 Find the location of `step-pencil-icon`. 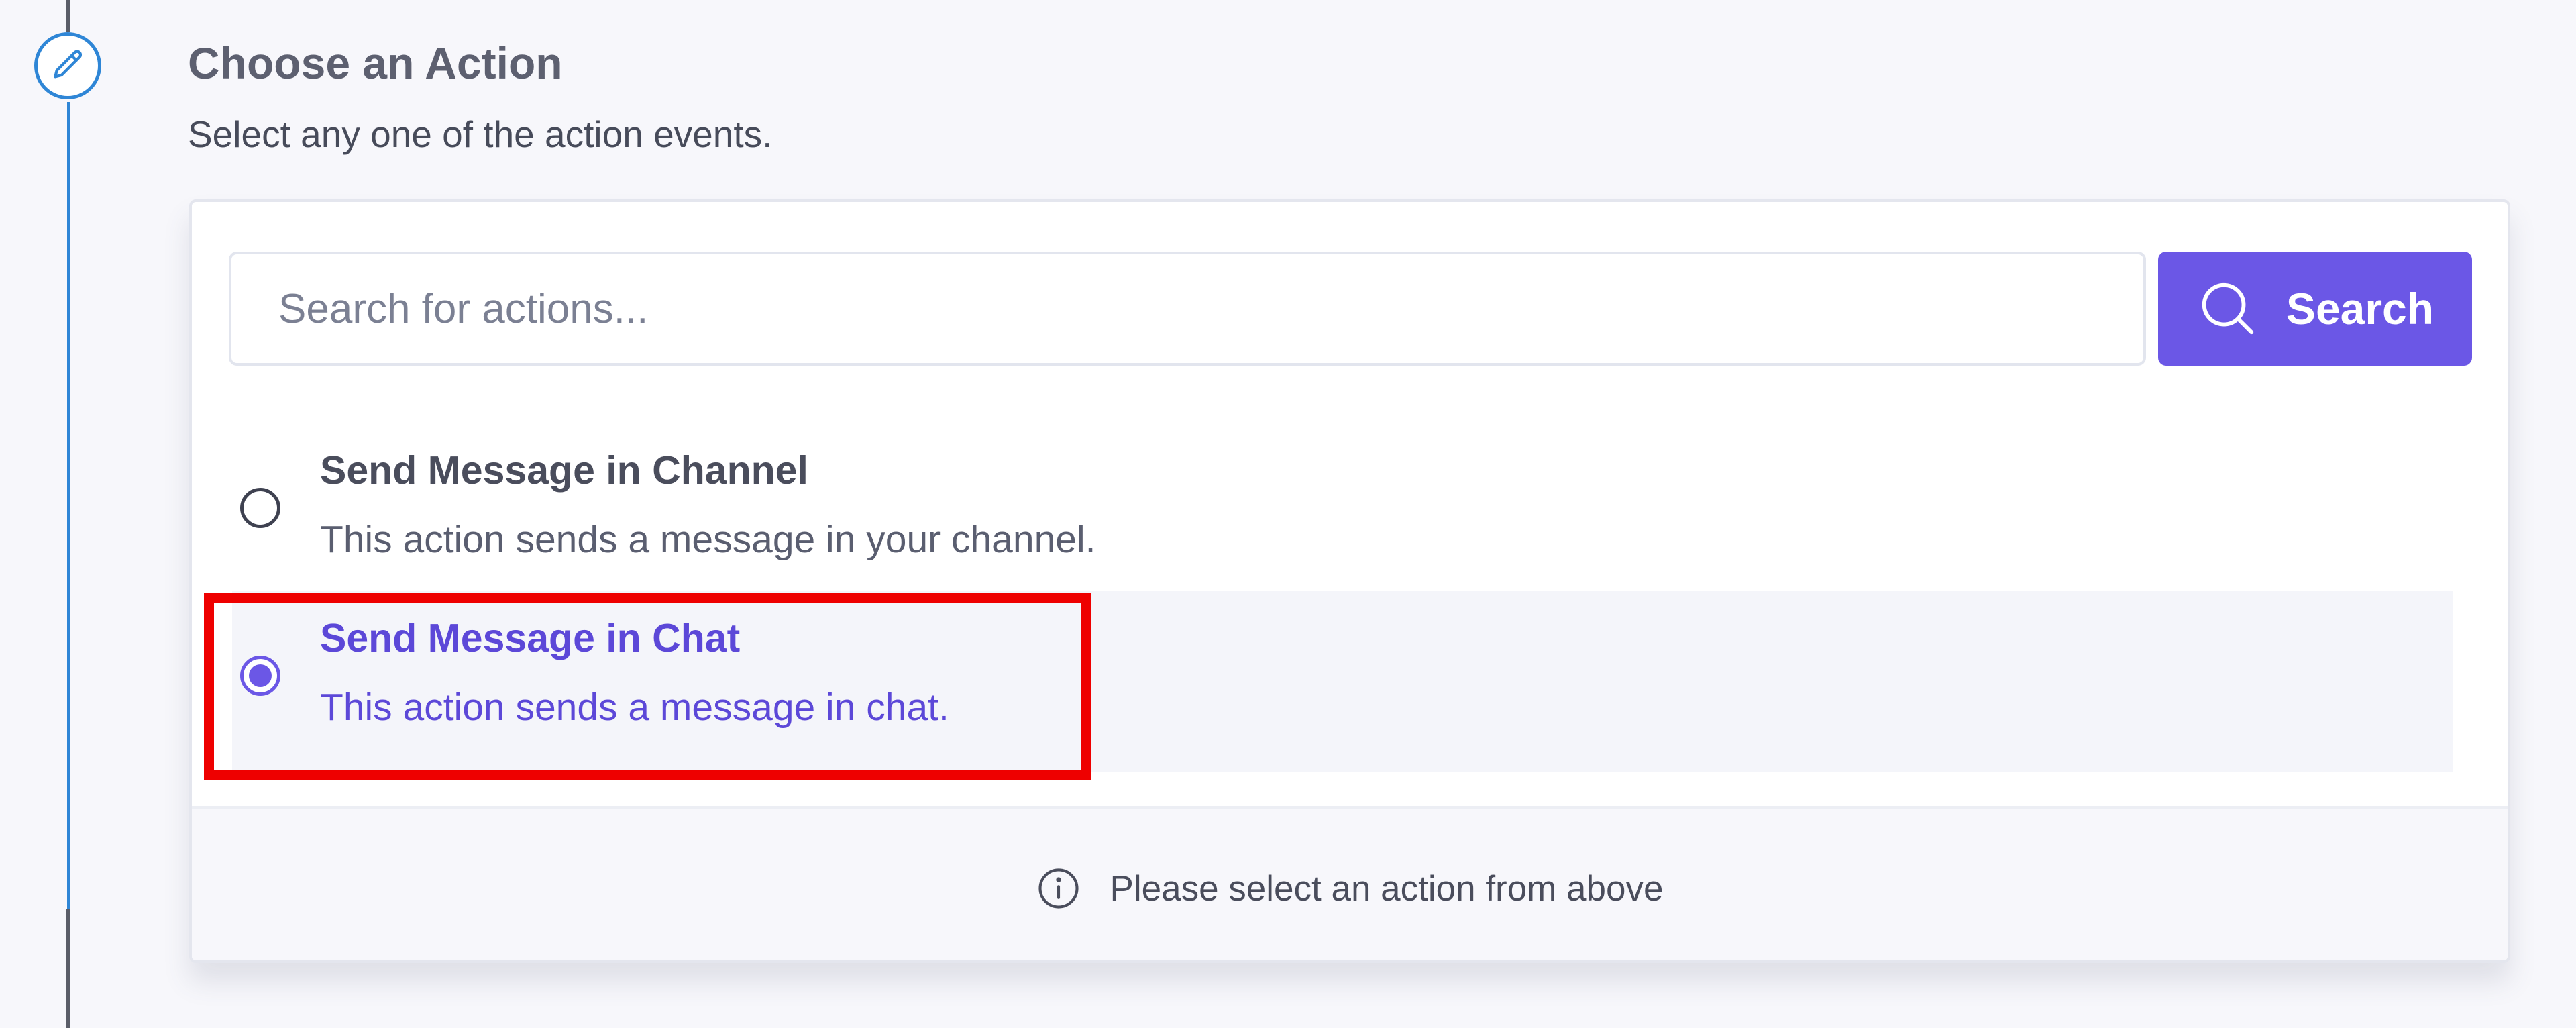

step-pencil-icon is located at coordinates (67, 65).